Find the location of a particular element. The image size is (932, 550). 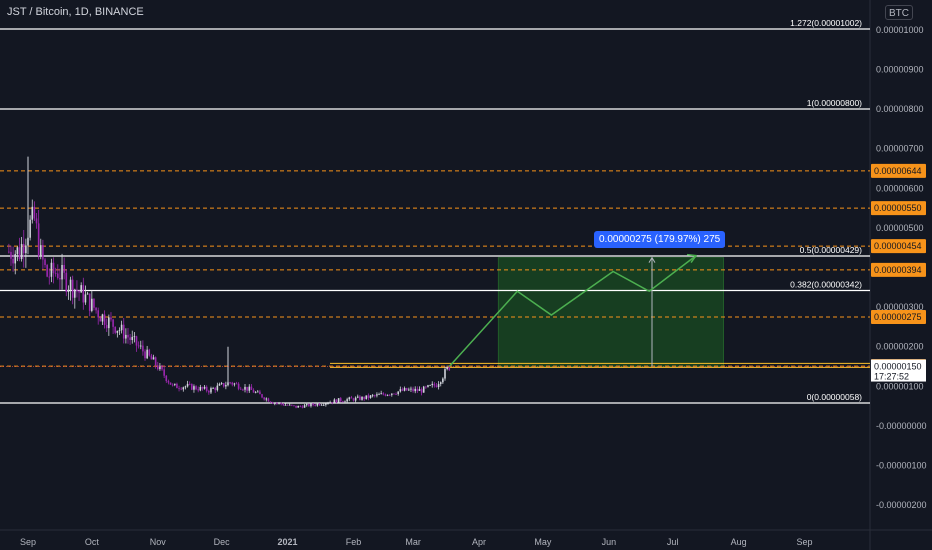

price-tag-label: 0.00000394 is located at coordinates (898, 270).